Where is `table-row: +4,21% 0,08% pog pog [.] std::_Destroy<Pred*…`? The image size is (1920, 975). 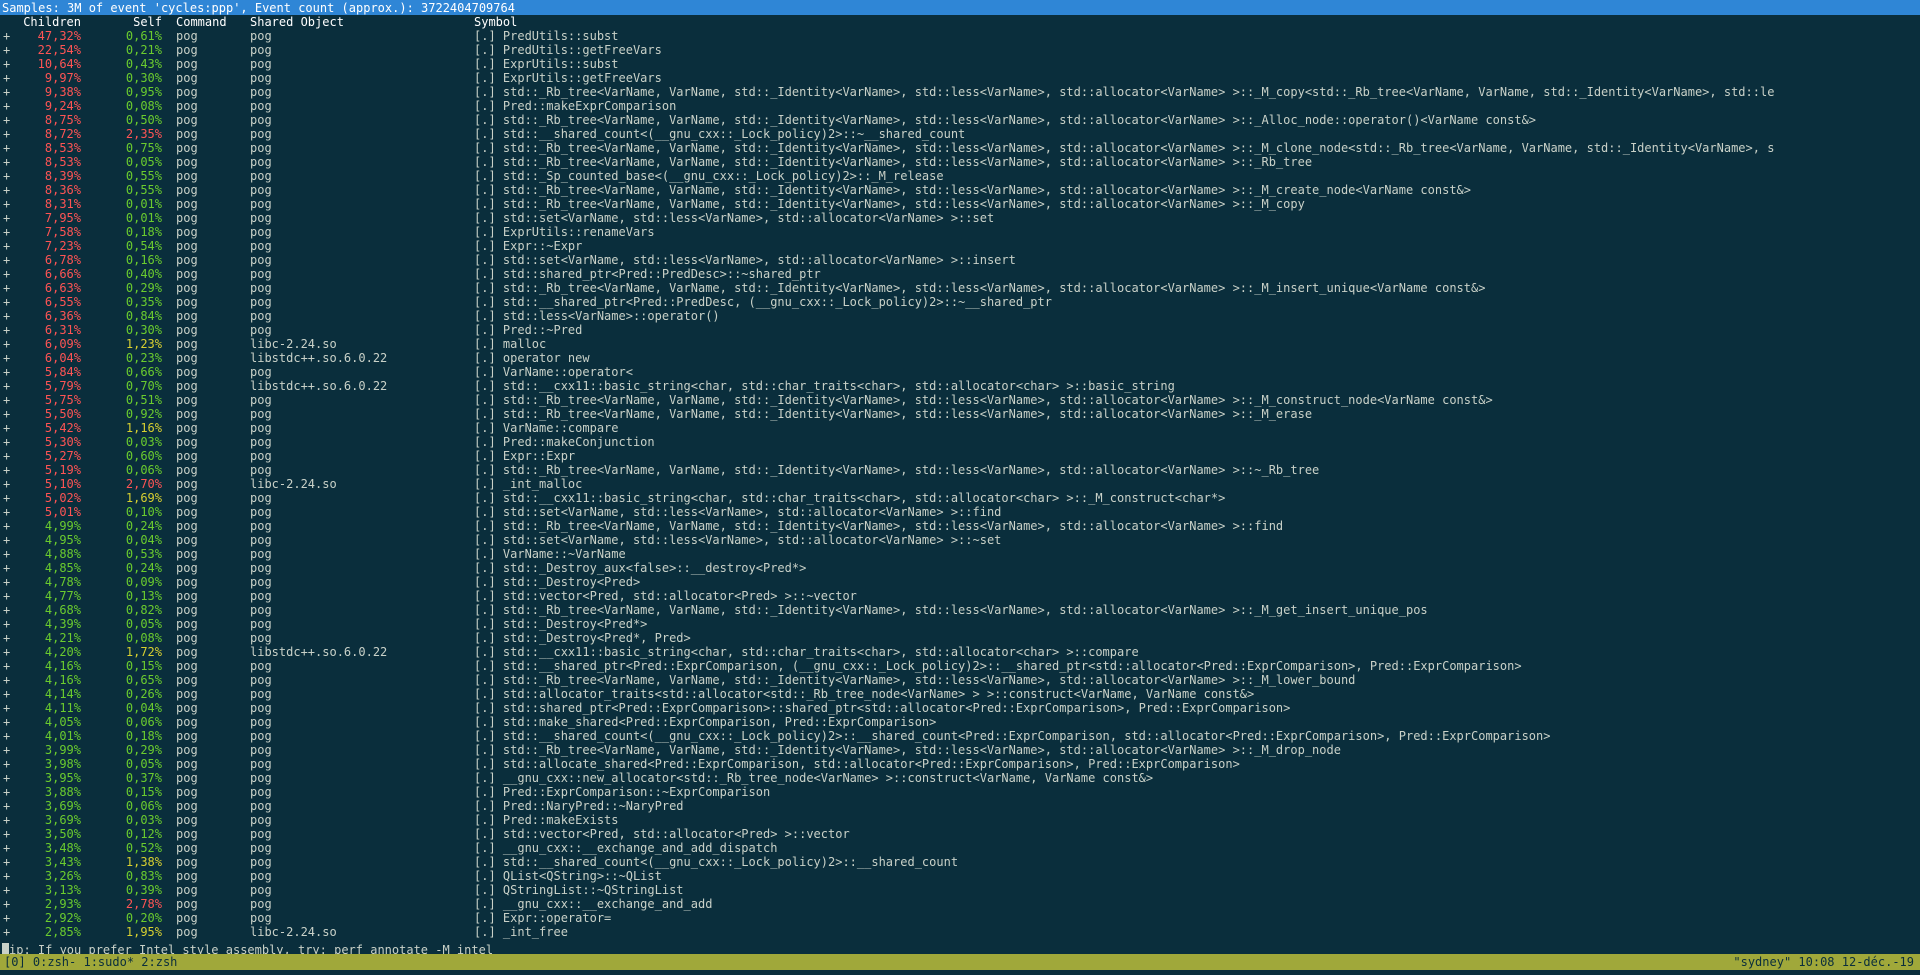
table-row: +4,21% 0,08% pog pog [.] std::_Destroy<Pred*… is located at coordinates (960, 638).